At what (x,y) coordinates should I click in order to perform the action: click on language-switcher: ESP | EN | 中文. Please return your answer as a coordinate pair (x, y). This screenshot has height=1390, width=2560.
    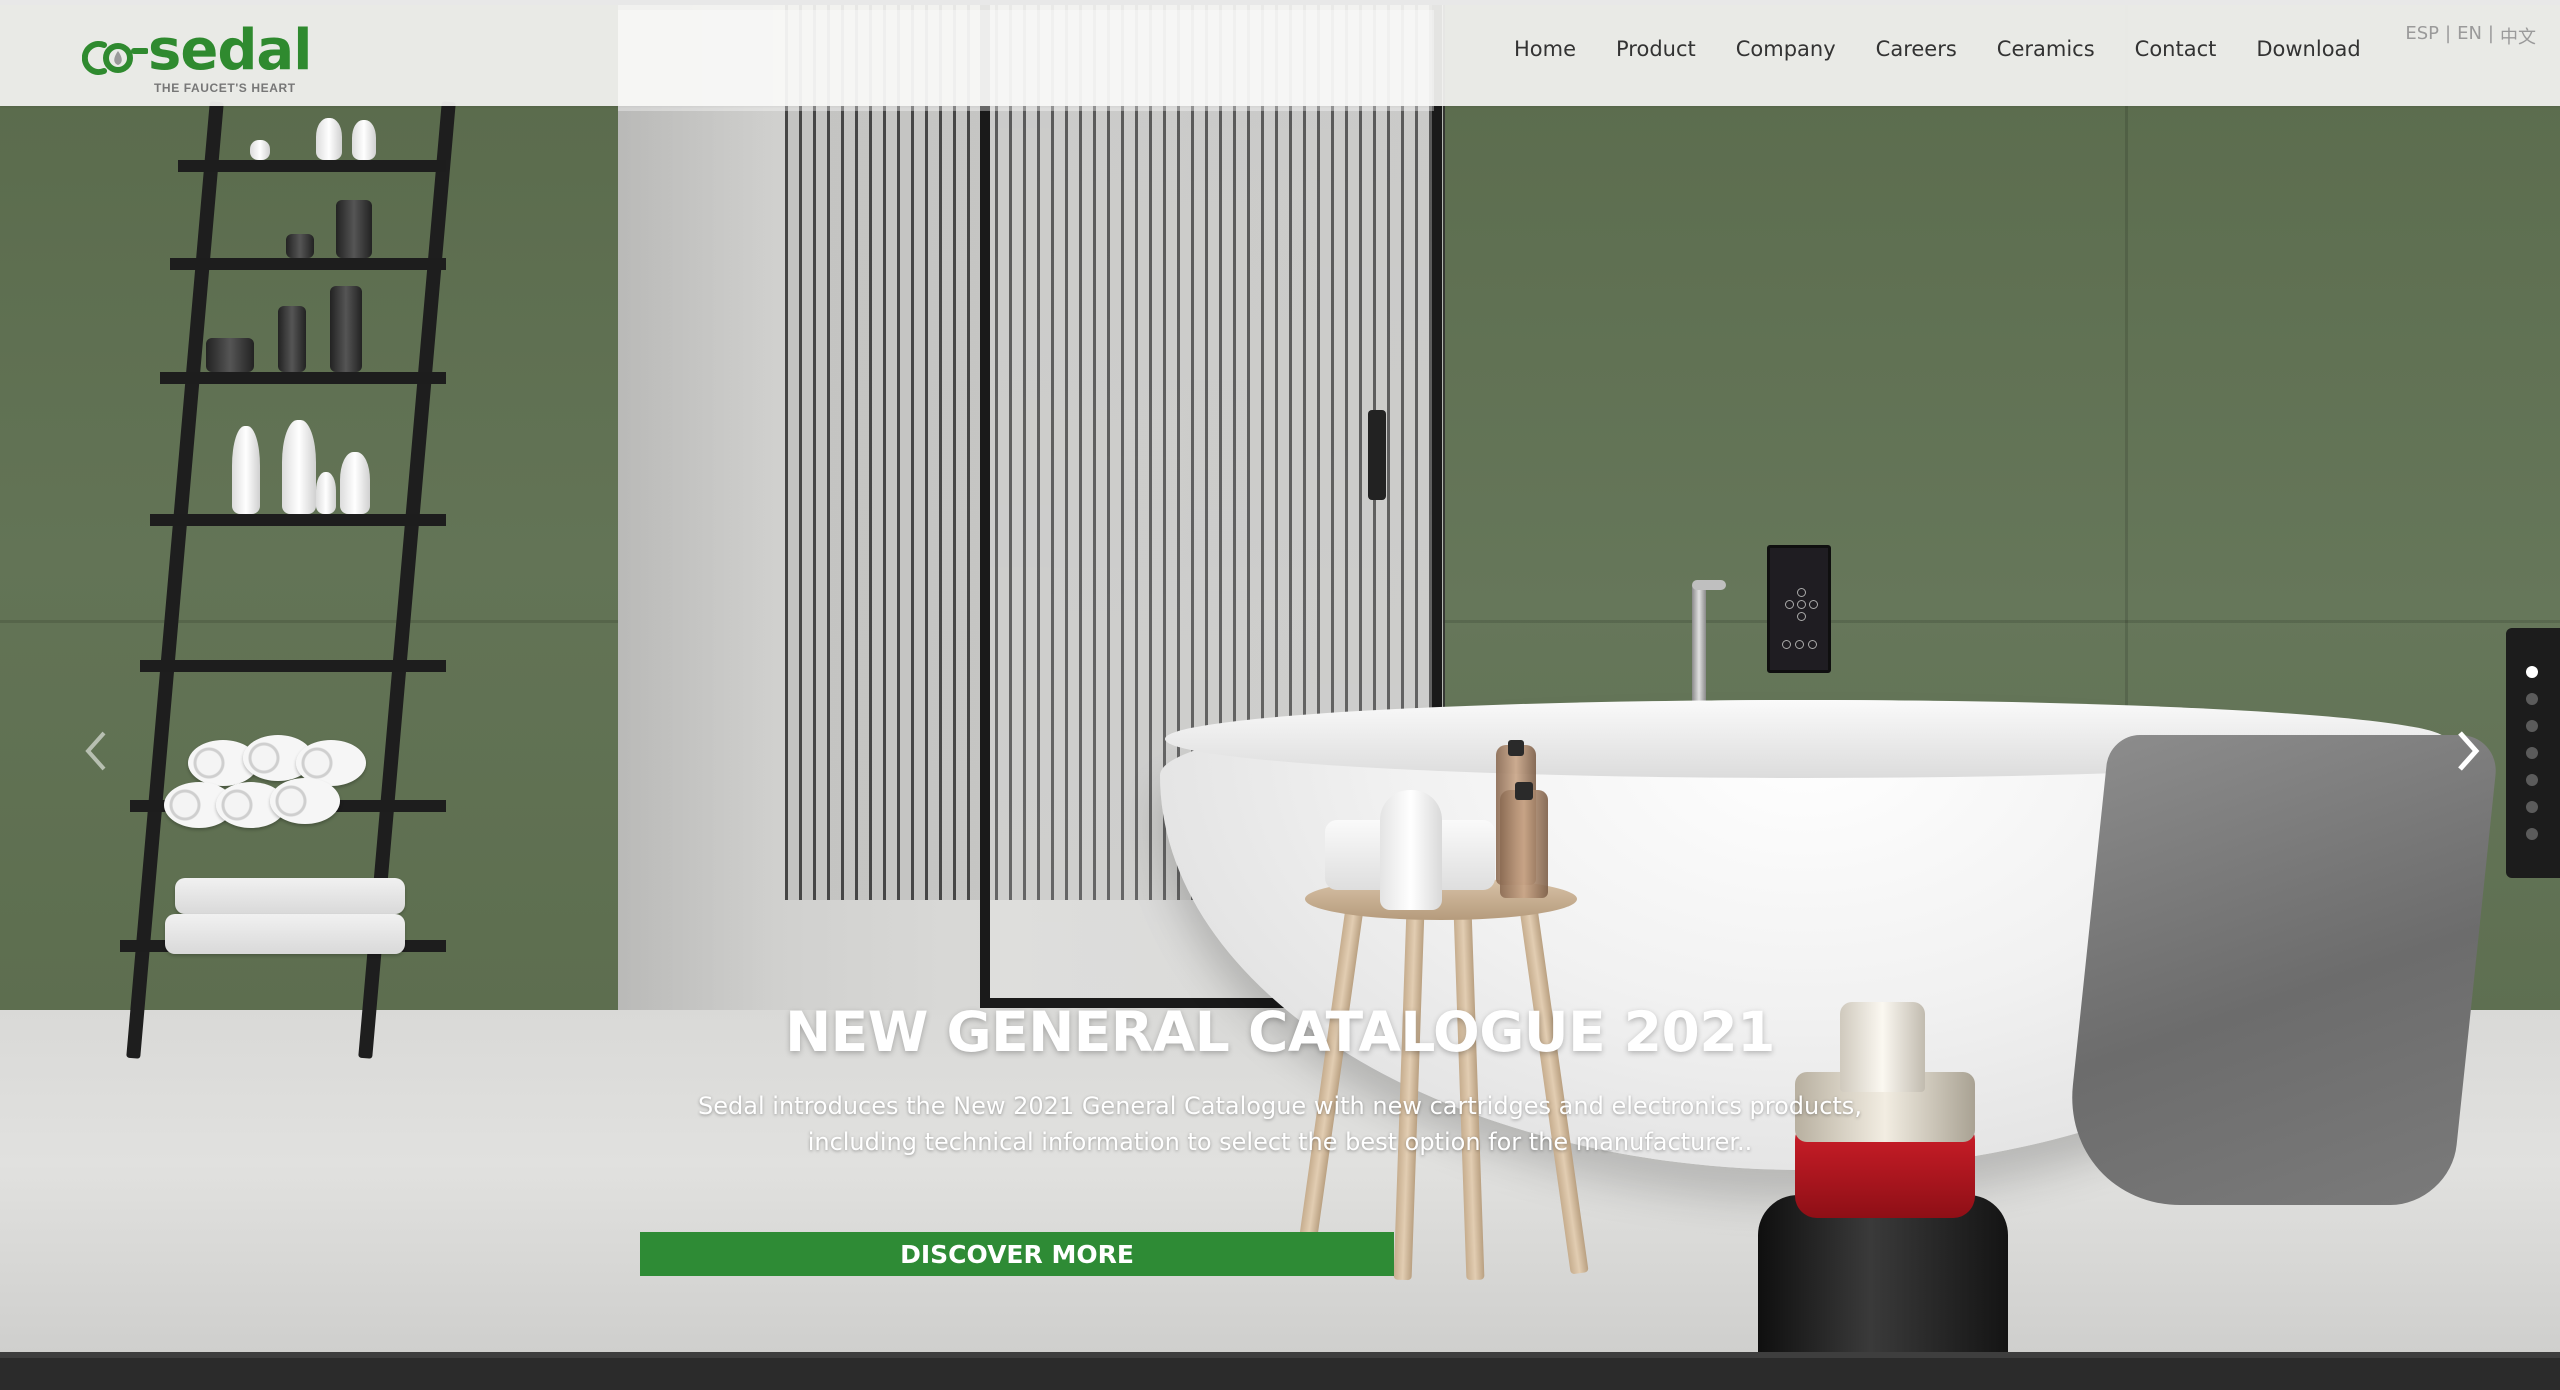
    Looking at the image, I should click on (2470, 36).